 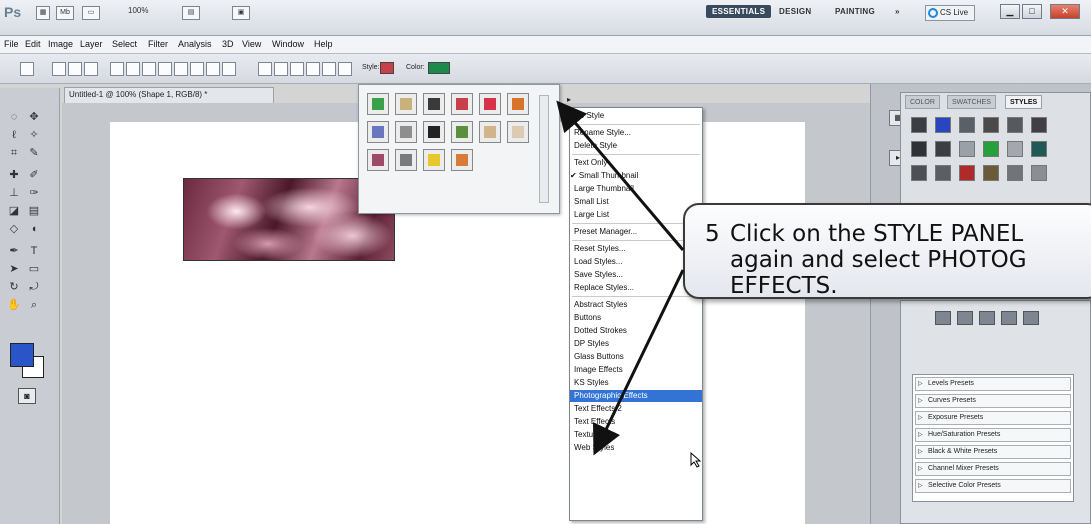 I want to click on brush-tool-icon: ✐, so click(x=34, y=175).